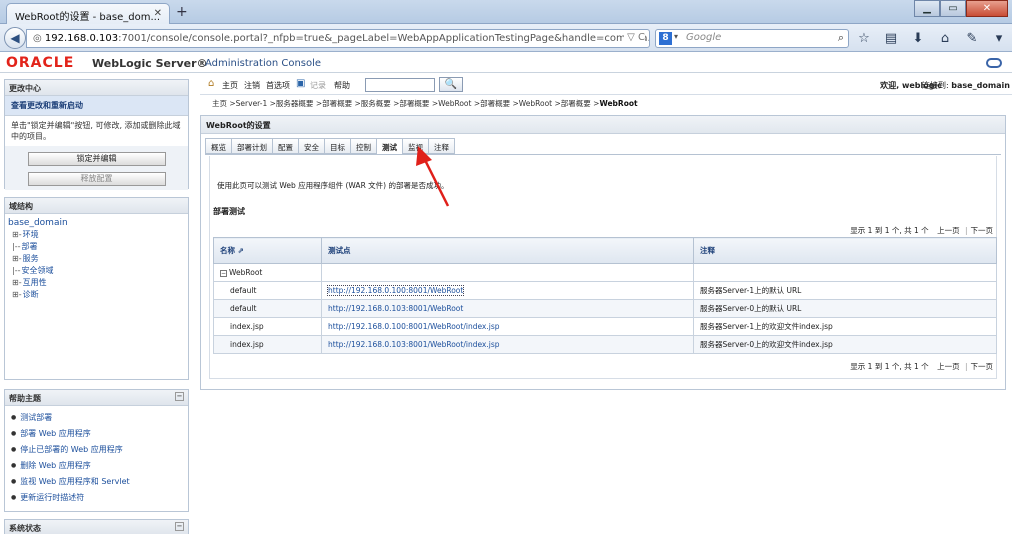  Describe the element at coordinates (342, 85) in the screenshot. I see `help-link: 帮助` at that location.